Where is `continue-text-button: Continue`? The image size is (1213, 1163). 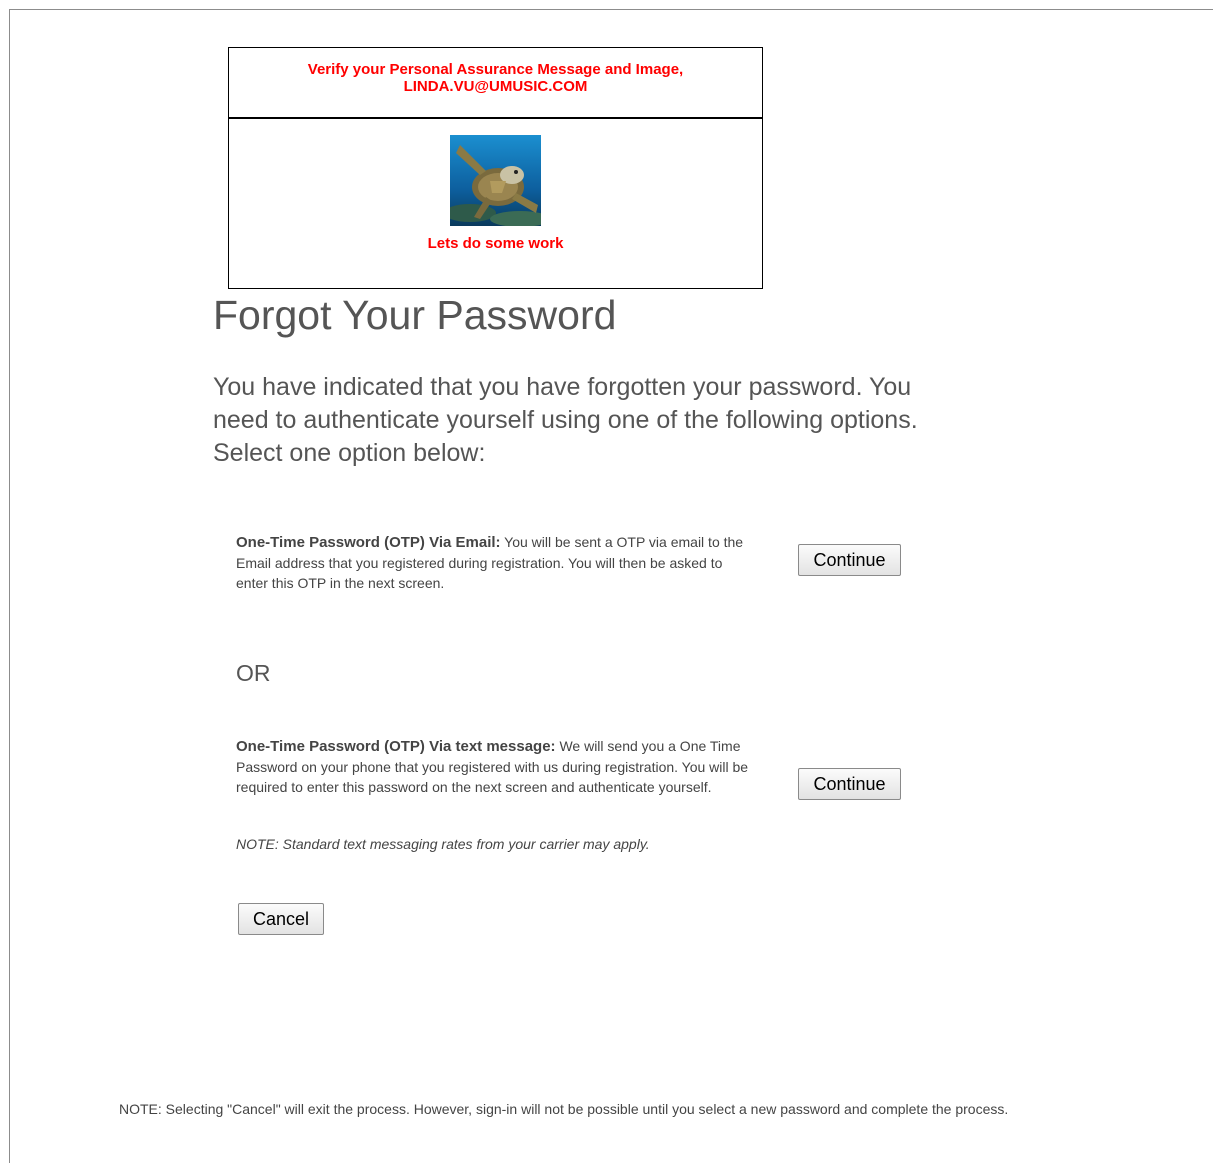 continue-text-button: Continue is located at coordinates (849, 784).